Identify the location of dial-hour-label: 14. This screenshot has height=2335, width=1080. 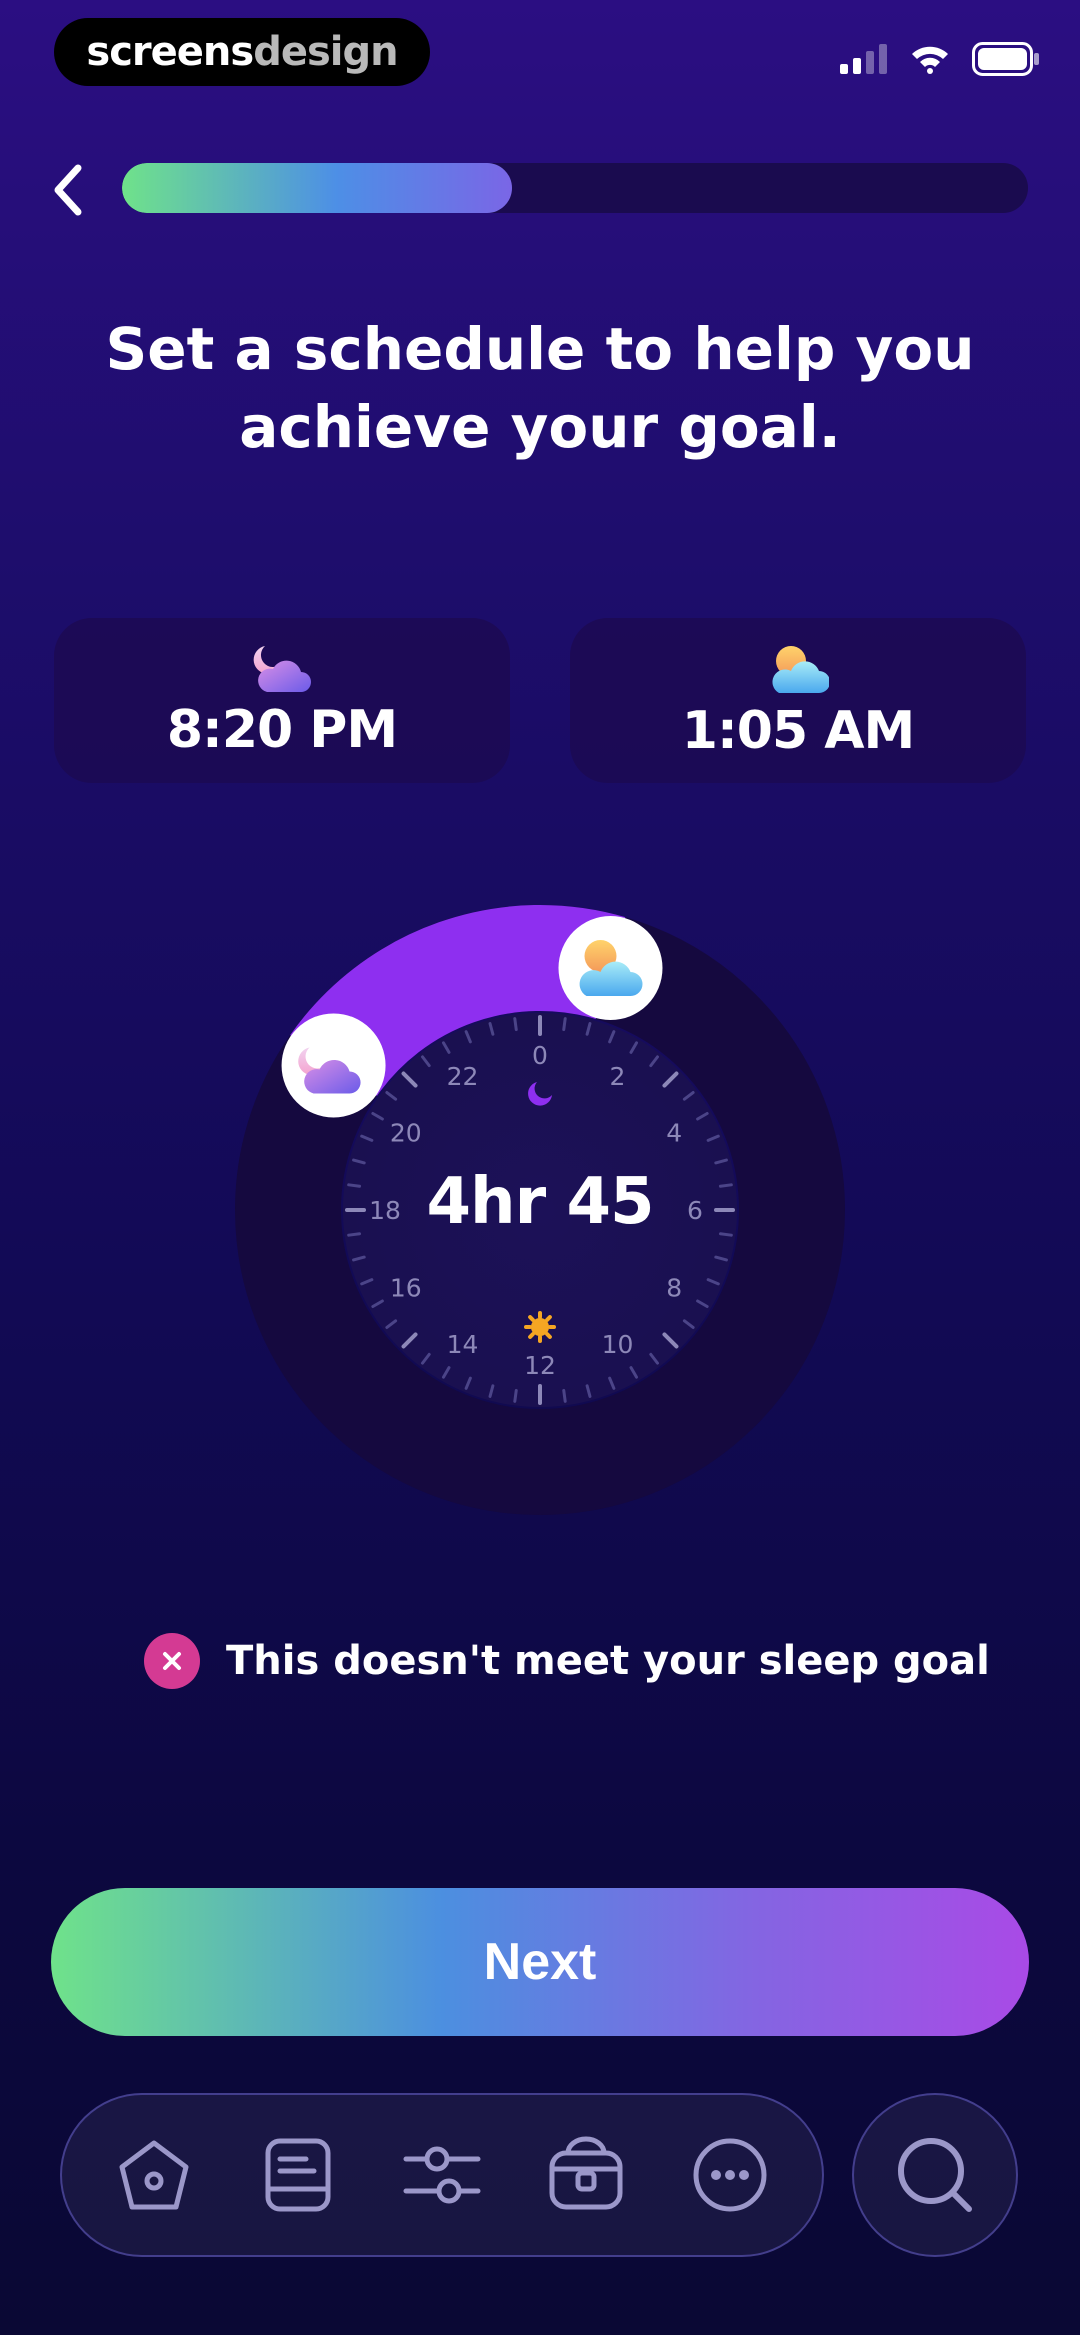
(463, 1344).